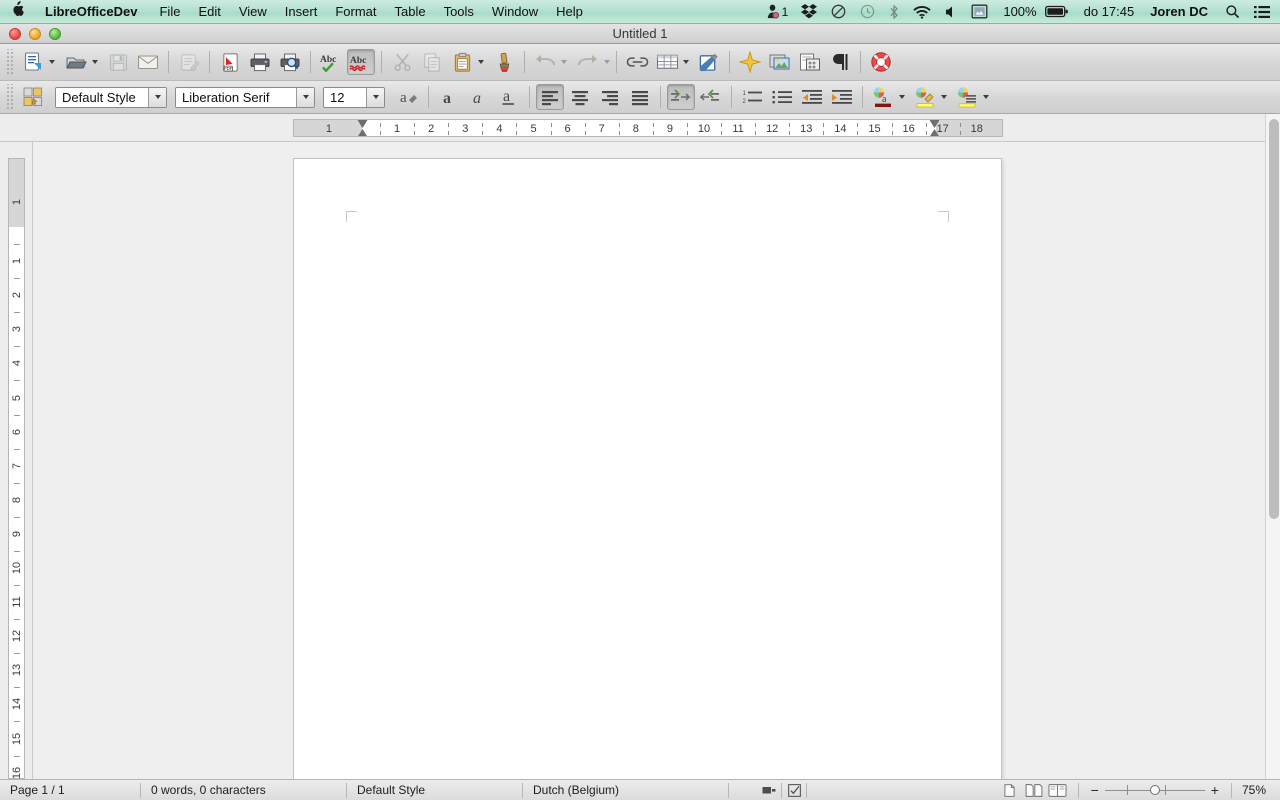 Image resolution: width=1280 pixels, height=801 pixels. I want to click on new-document-group, so click(36, 62).